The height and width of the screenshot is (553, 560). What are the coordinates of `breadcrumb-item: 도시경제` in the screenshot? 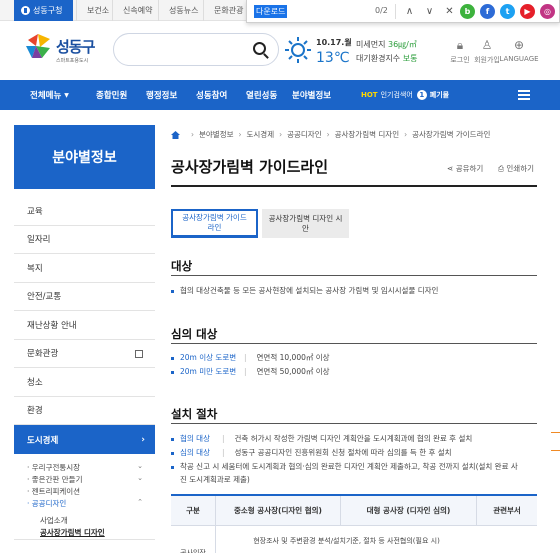 It's located at (261, 134).